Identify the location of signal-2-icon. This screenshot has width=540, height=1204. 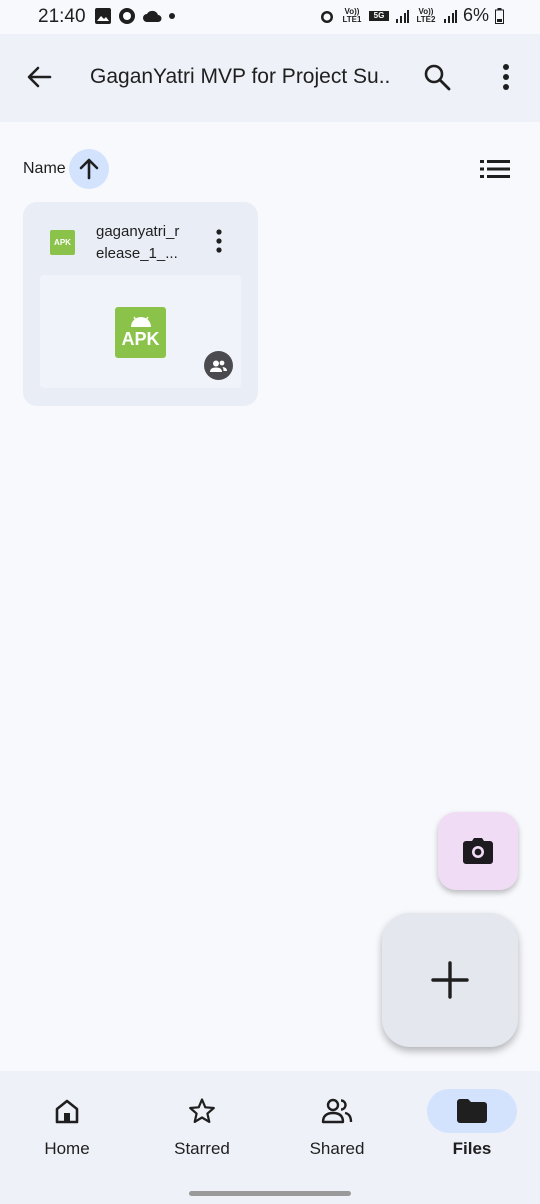
(450, 16).